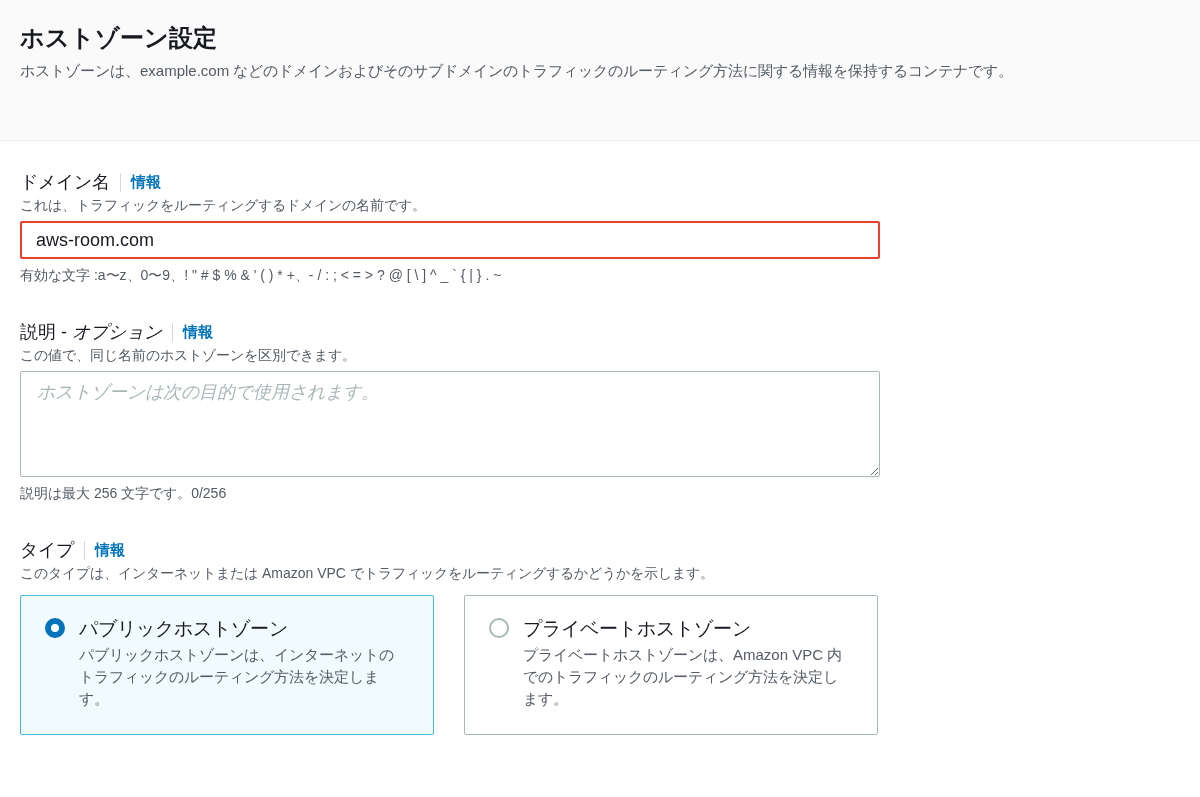  I want to click on description-text-area: ホストゾーンは次の目的で使用されます。, so click(450, 424).